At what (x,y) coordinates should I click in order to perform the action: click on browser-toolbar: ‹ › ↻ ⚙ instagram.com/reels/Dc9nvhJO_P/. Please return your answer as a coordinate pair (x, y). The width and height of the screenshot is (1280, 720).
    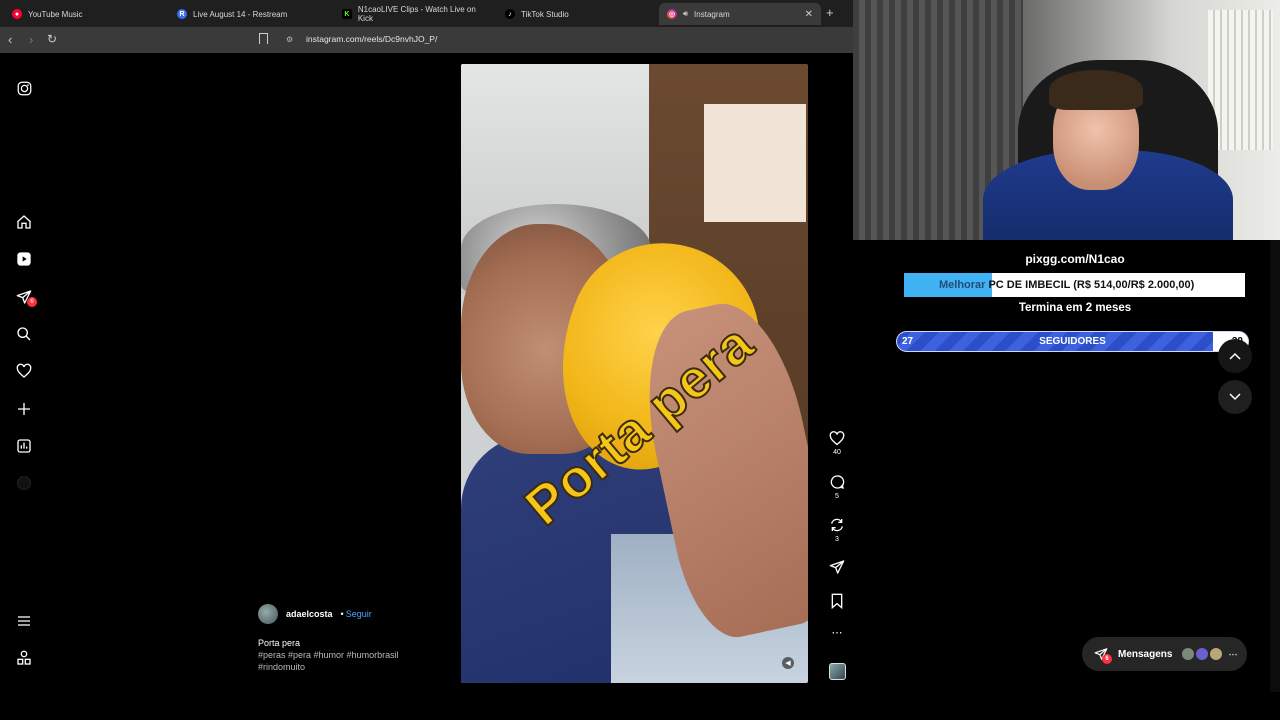
    Looking at the image, I should click on (426, 40).